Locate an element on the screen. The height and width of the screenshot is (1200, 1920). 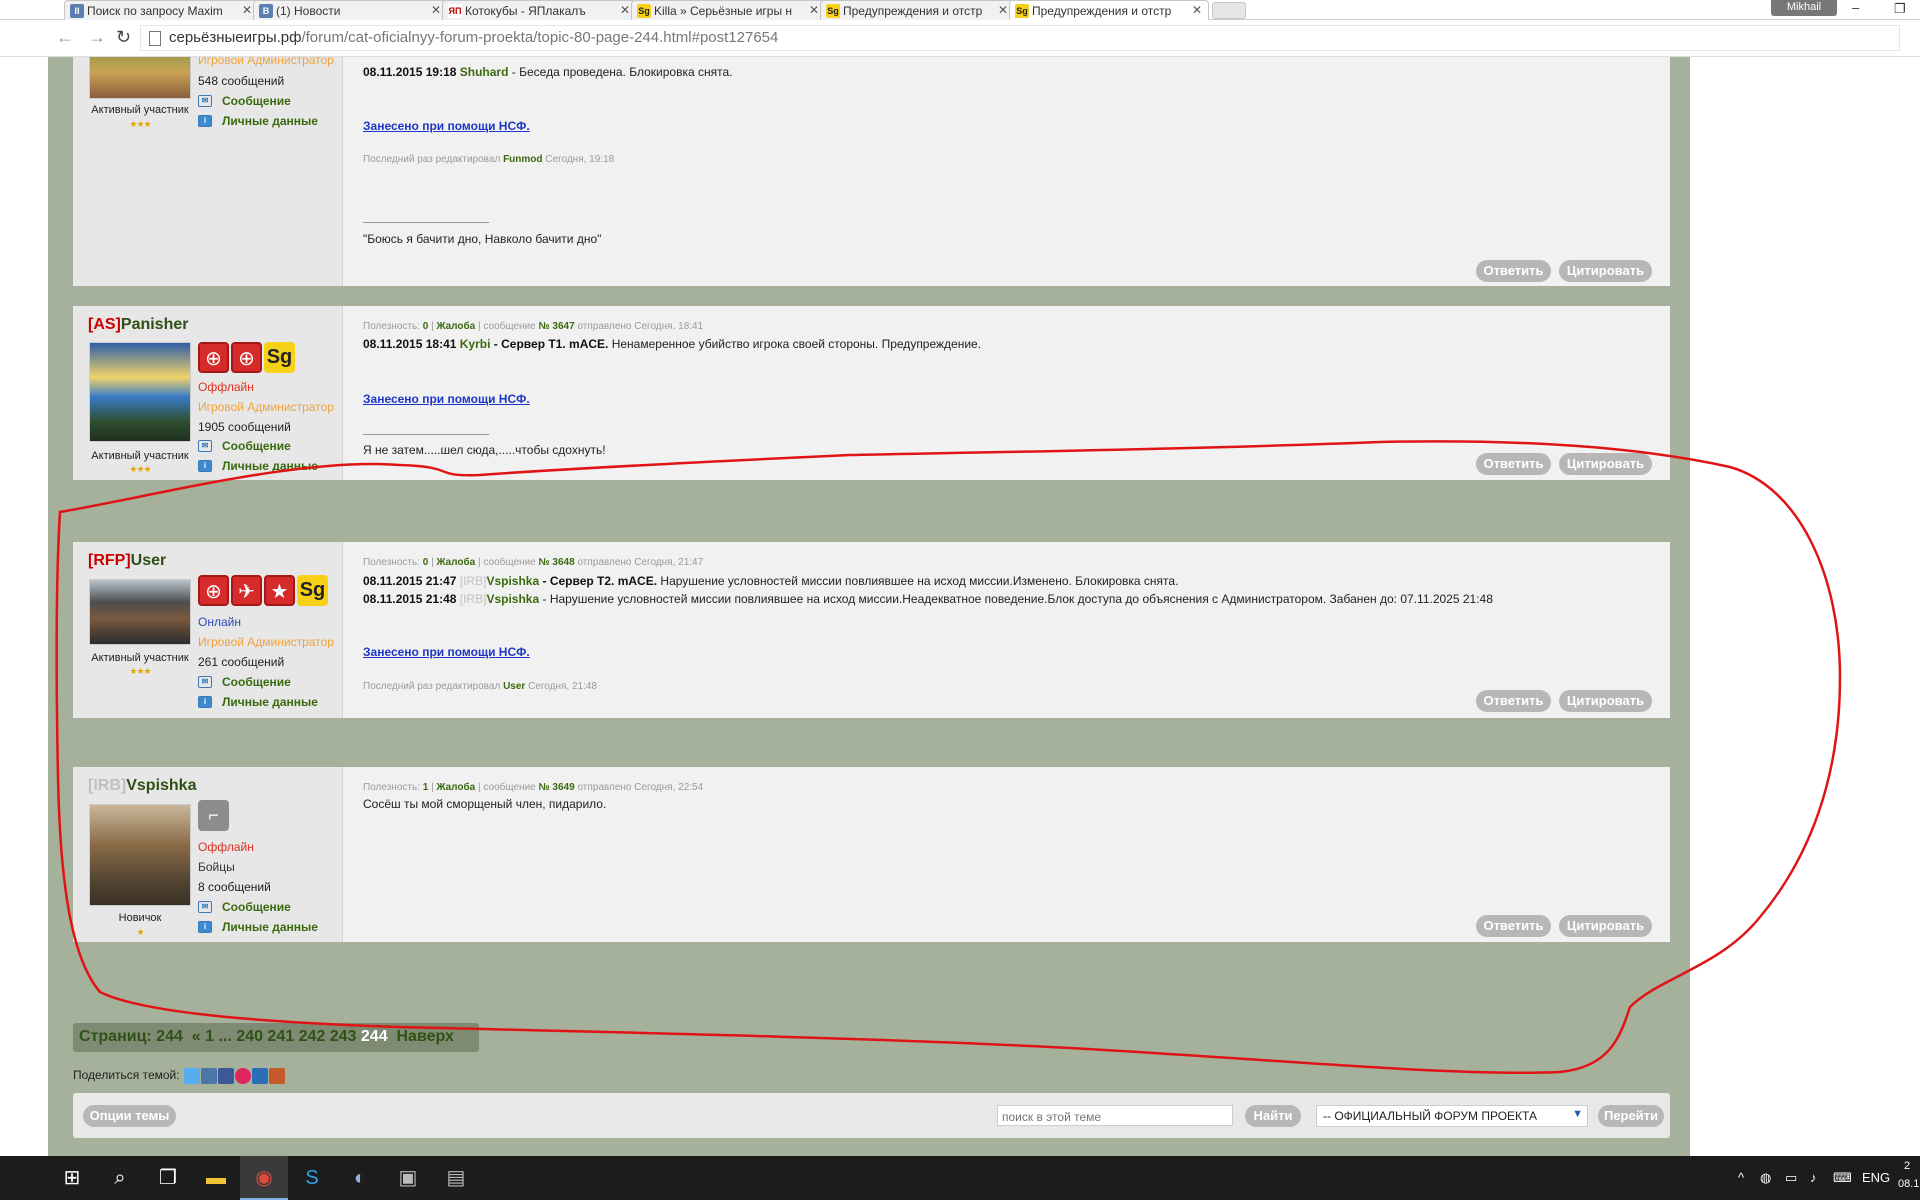
back-to-top-link: Наверх is located at coordinates (424, 1036).